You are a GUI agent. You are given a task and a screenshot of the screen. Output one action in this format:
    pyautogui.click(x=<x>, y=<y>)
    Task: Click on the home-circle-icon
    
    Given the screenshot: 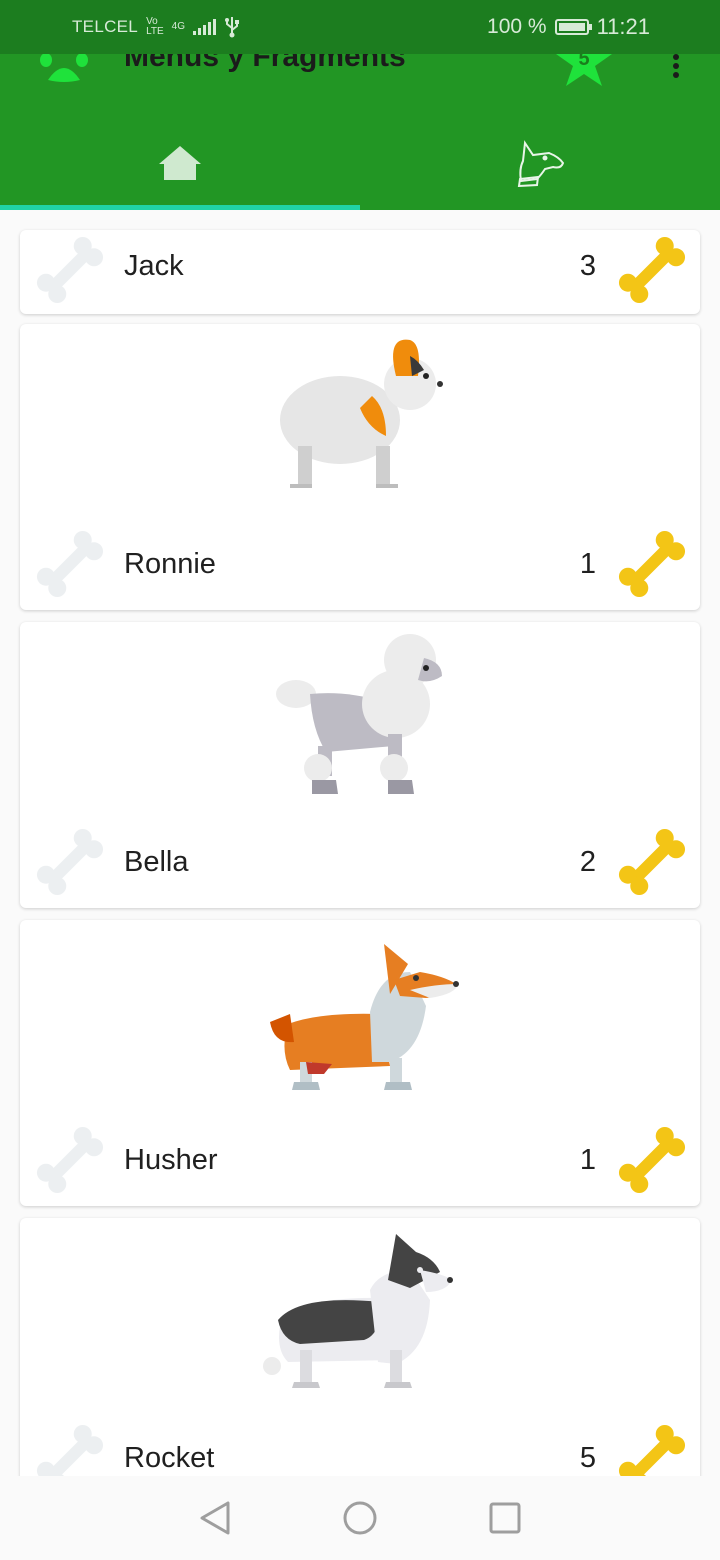 What is the action you would take?
    pyautogui.click(x=360, y=1518)
    